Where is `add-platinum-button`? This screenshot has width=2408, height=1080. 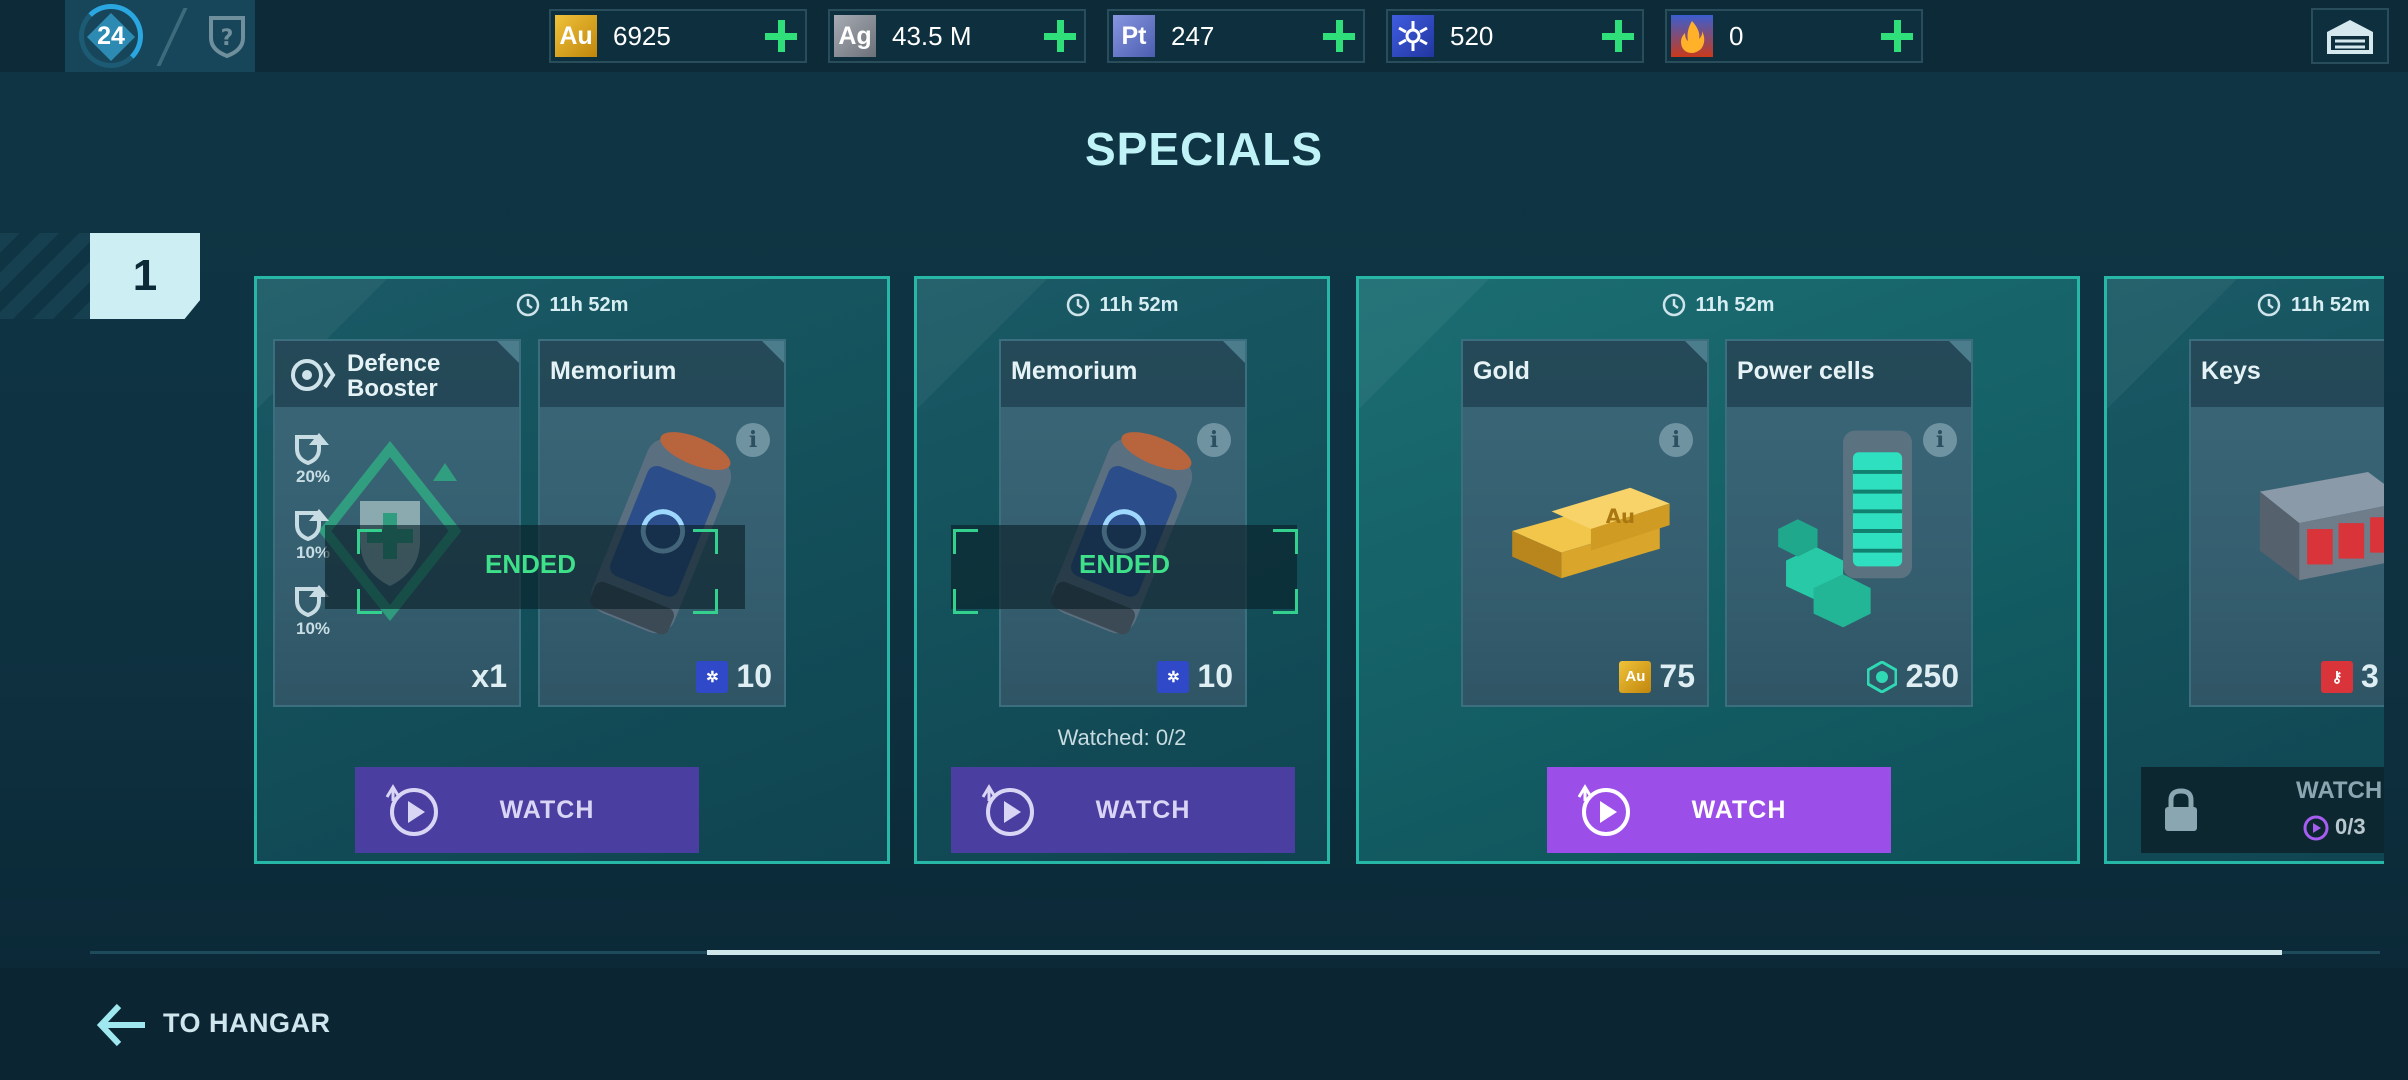 add-platinum-button is located at coordinates (1339, 36).